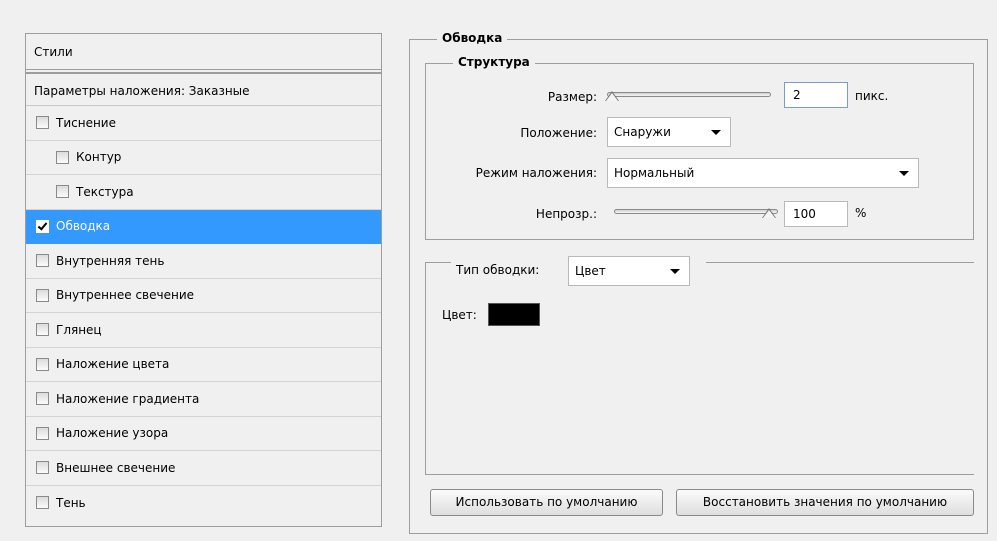 The height and width of the screenshot is (541, 997). What do you see at coordinates (816, 95) in the screenshot?
I see `size-input: 2` at bounding box center [816, 95].